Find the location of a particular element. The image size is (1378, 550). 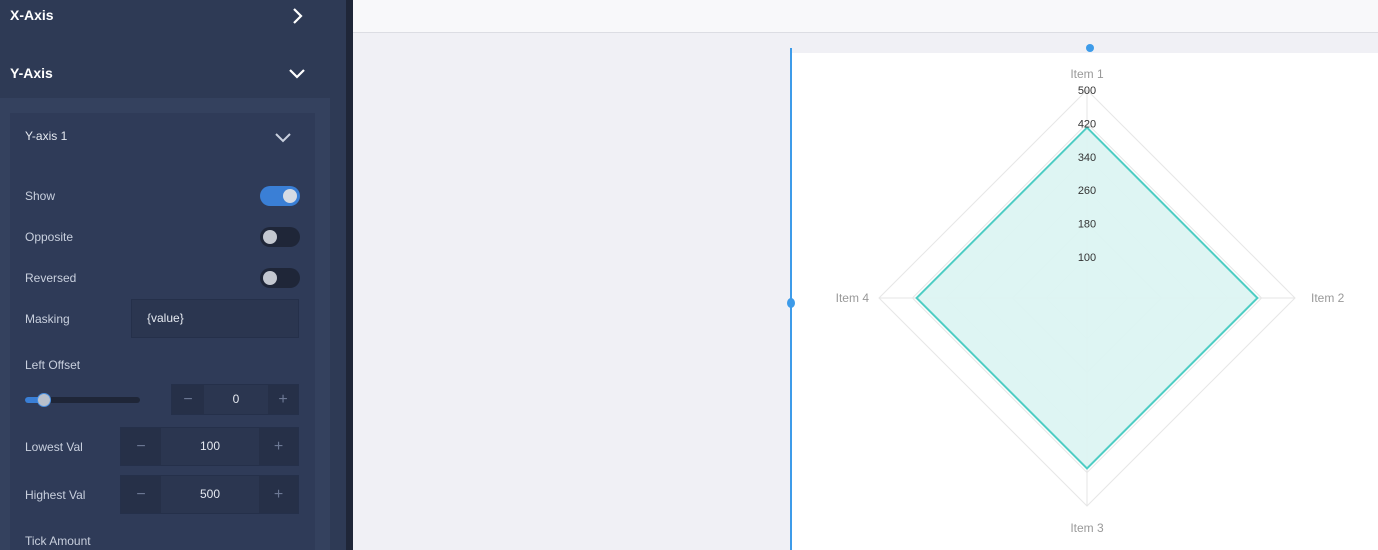

opposite-toggle is located at coordinates (280, 237).